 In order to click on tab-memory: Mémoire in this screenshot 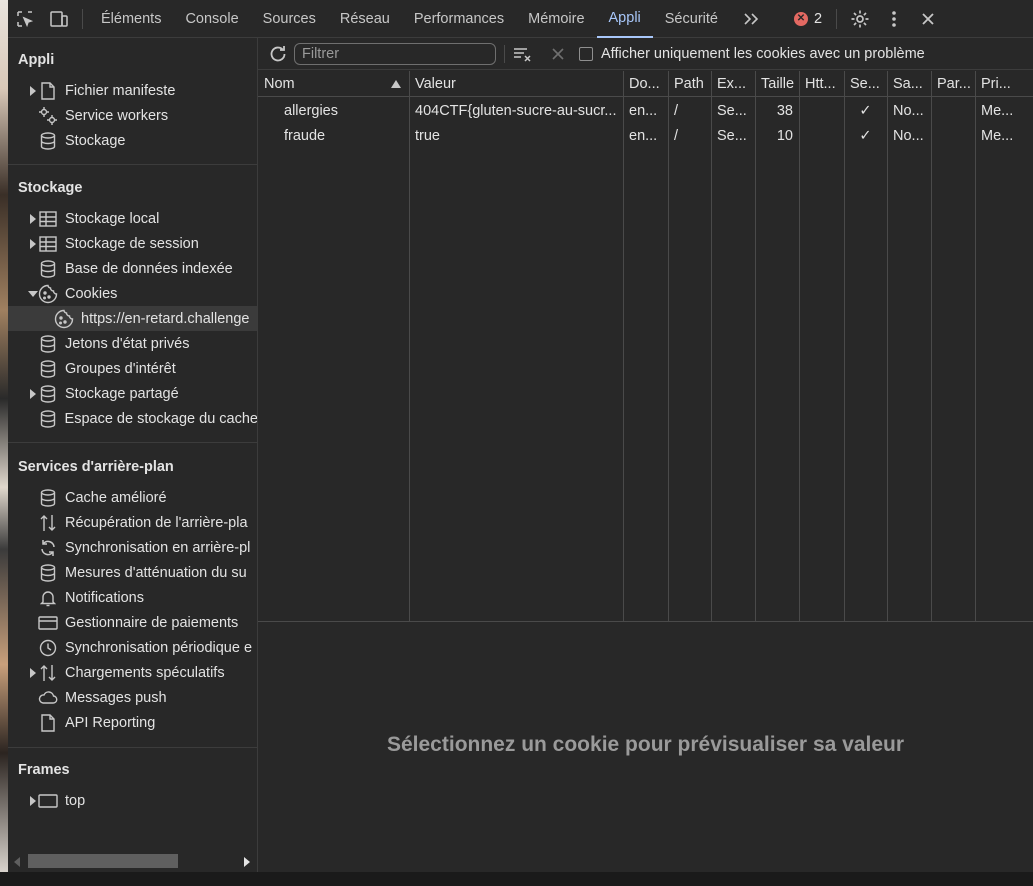, I will do `click(556, 19)`.